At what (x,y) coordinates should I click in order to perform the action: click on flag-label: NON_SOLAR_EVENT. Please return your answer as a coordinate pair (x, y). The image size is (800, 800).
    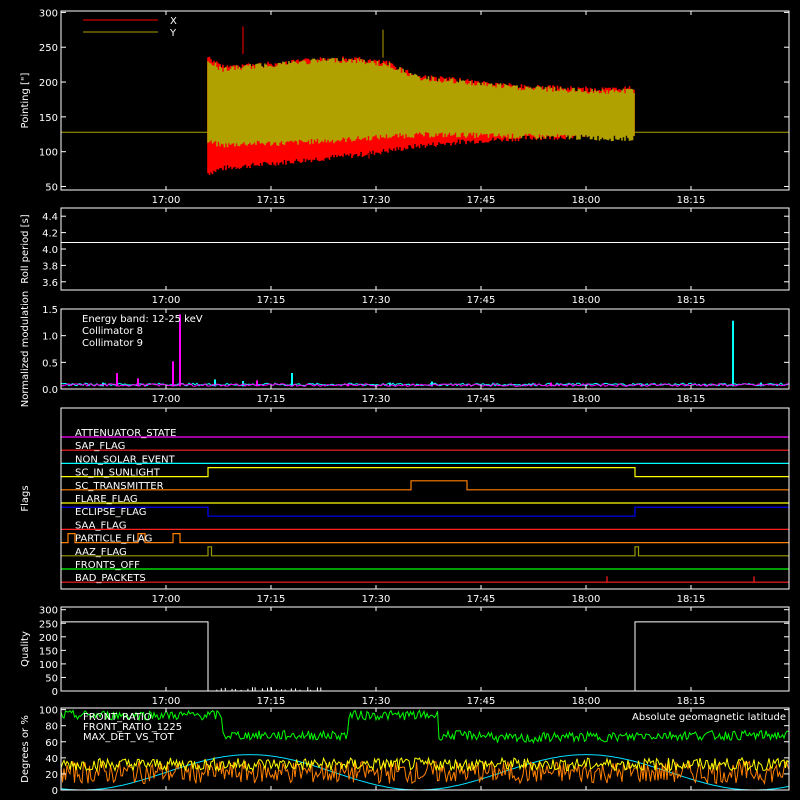
    Looking at the image, I should click on (125, 459).